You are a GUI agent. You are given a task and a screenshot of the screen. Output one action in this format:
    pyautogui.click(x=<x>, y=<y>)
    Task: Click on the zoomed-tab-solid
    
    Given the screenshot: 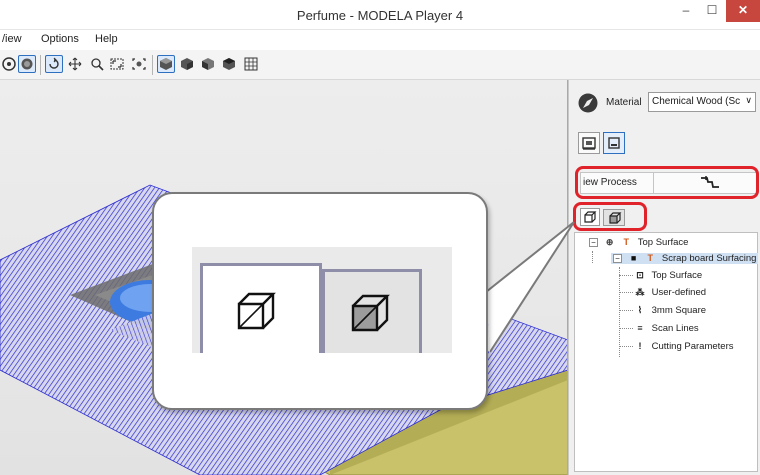 What is the action you would take?
    pyautogui.click(x=372, y=311)
    